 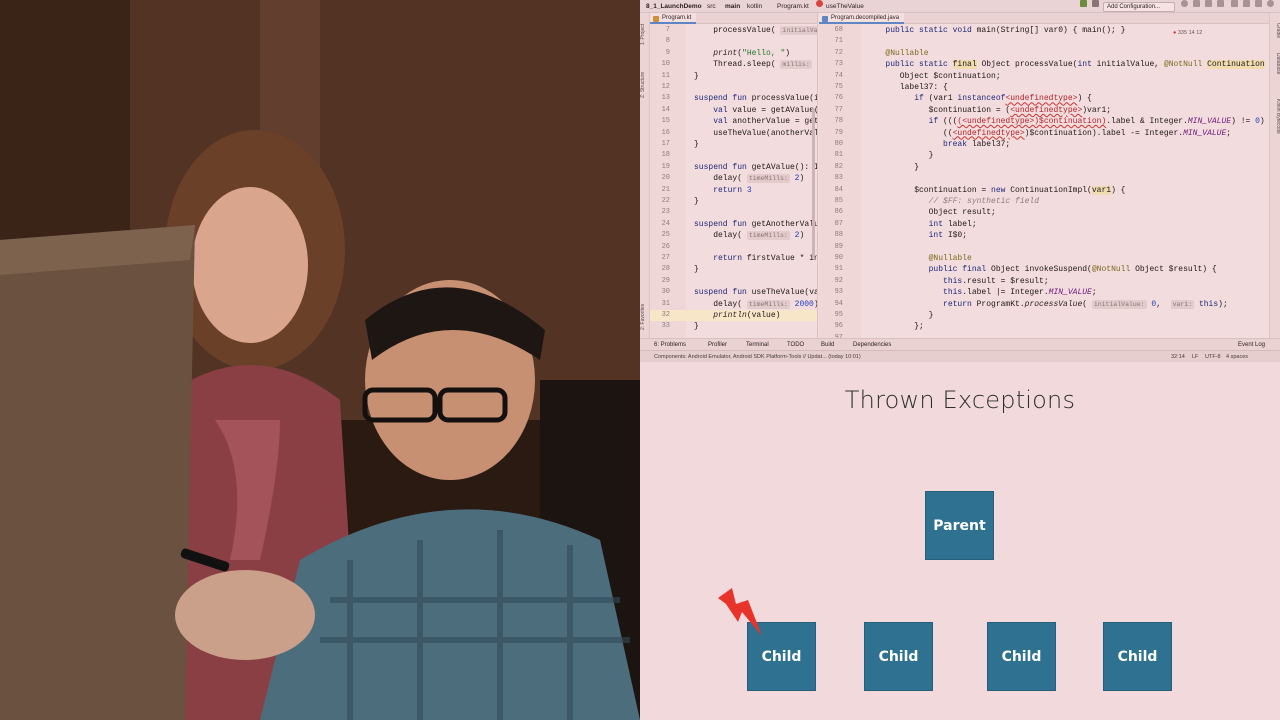 What do you see at coordinates (645, 85) in the screenshot?
I see `structure-tool-tab: Z: Structure` at bounding box center [645, 85].